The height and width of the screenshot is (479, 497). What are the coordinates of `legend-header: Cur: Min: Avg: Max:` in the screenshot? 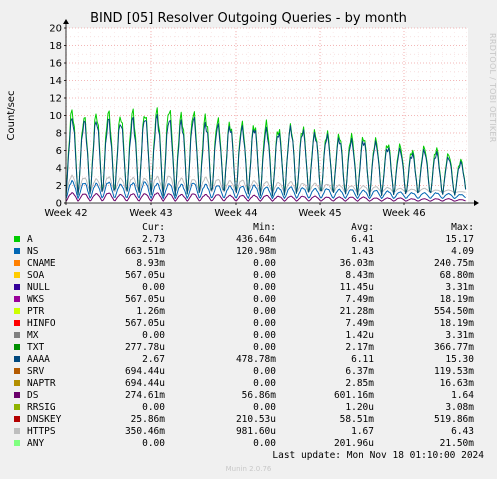 It's located at (248, 228).